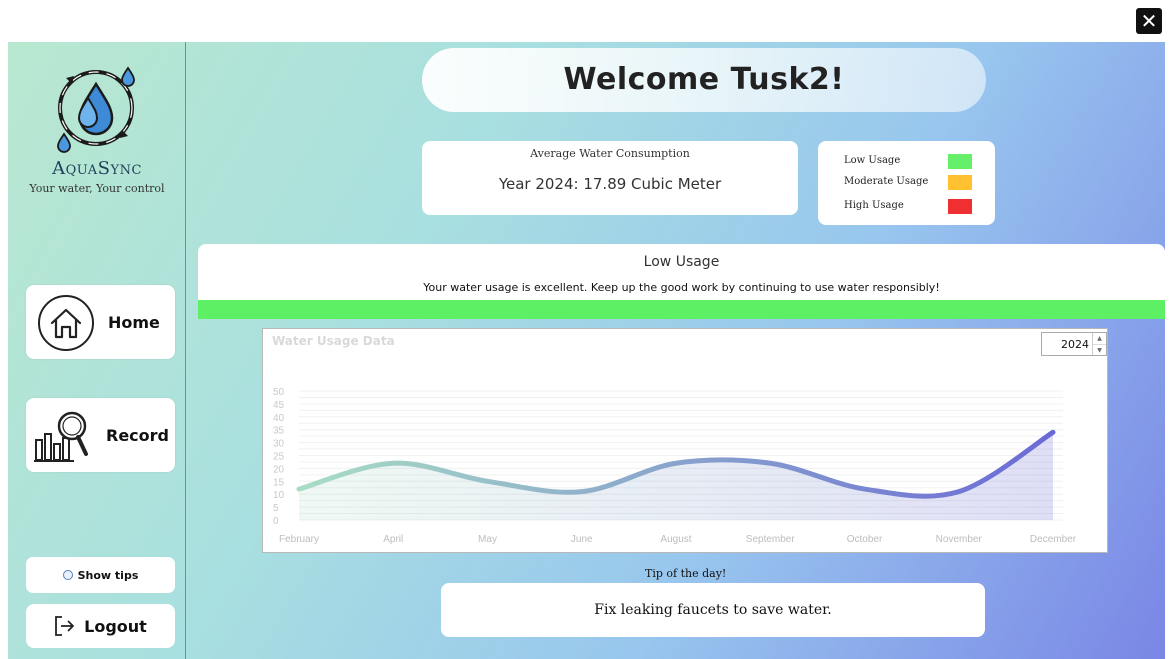  I want to click on average-value: Year 2024: 17.89 Cubic Meter, so click(610, 184).